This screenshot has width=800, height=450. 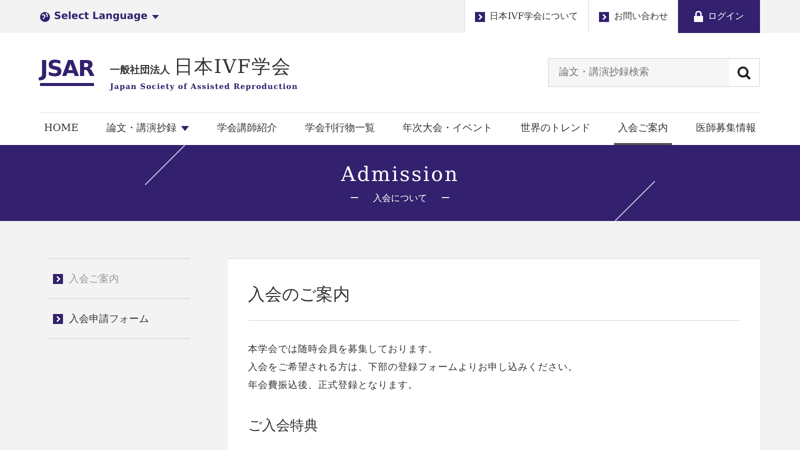 What do you see at coordinates (526, 16) in the screenshot?
I see `top-link: 日本IVF学会について` at bounding box center [526, 16].